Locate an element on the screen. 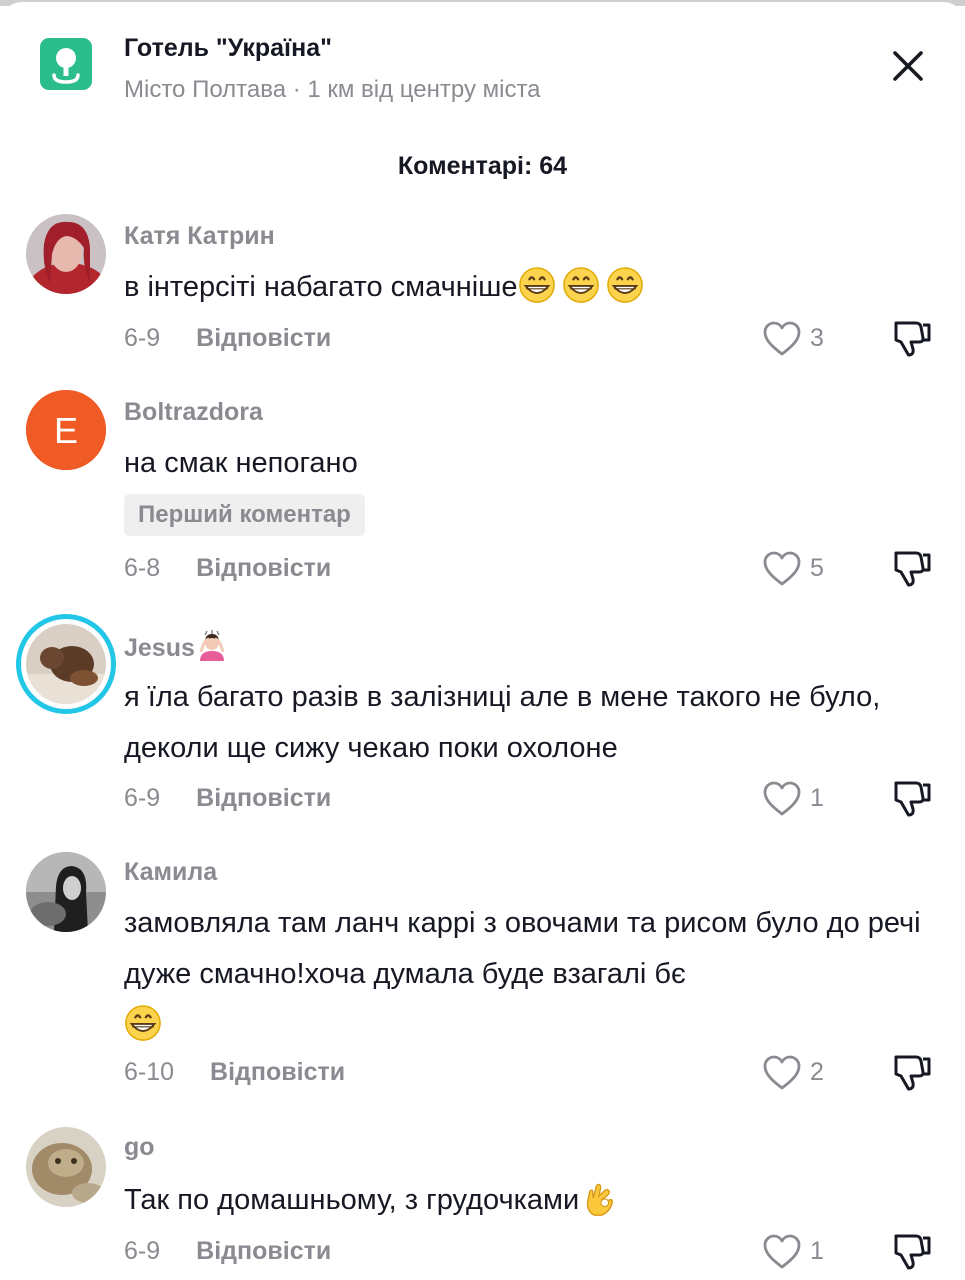 Image resolution: width=965 pixels, height=1280 pixels. close-icon is located at coordinates (908, 66).